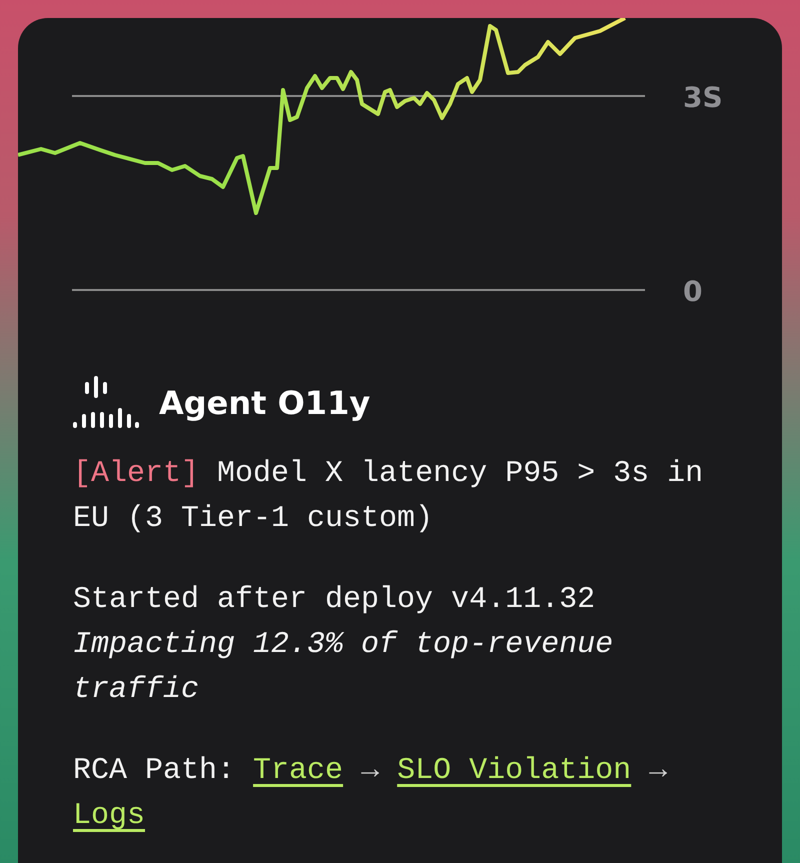 This screenshot has height=863, width=800. What do you see at coordinates (298, 771) in the screenshot?
I see `rca-link: Trace` at bounding box center [298, 771].